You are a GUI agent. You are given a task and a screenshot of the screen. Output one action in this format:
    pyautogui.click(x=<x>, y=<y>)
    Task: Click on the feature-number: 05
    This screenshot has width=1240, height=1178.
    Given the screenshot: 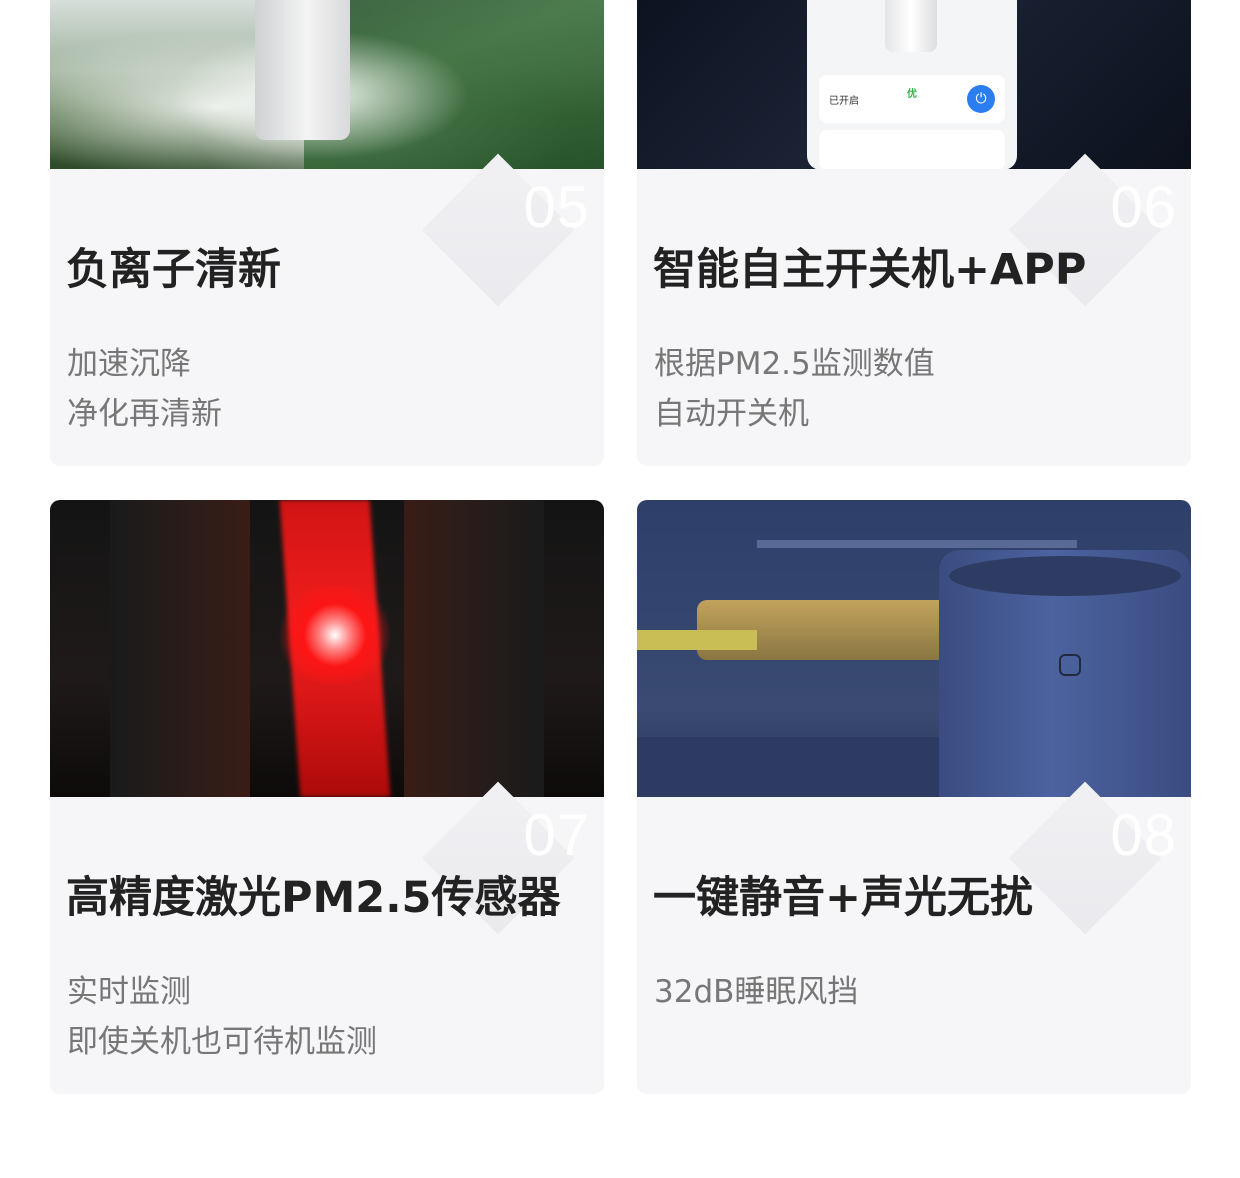 What is the action you would take?
    pyautogui.click(x=556, y=207)
    